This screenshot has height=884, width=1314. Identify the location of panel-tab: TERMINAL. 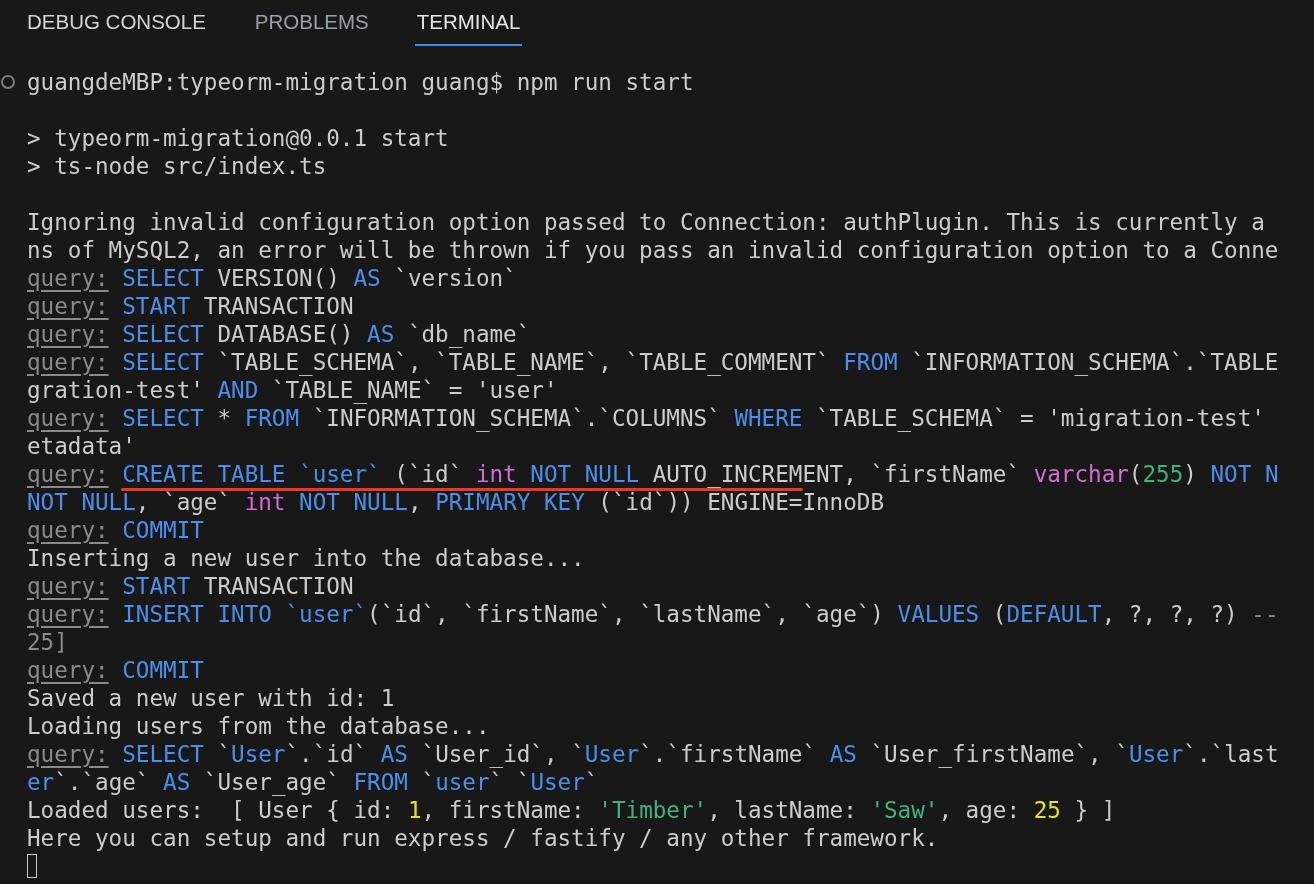
(468, 27).